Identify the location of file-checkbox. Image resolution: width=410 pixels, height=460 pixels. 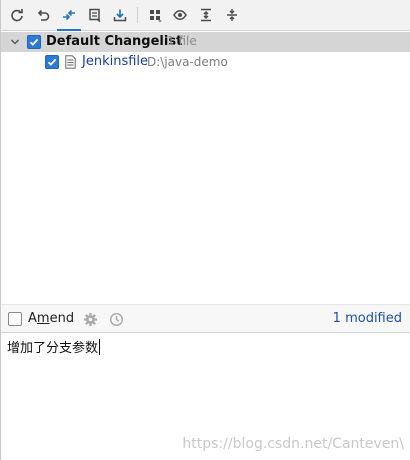
(52, 62).